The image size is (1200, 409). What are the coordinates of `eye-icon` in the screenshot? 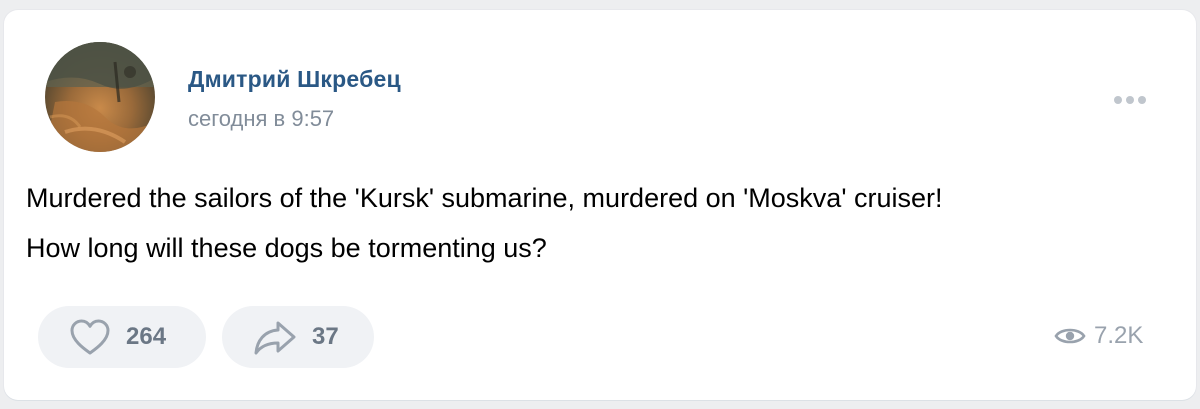 It's located at (1070, 336).